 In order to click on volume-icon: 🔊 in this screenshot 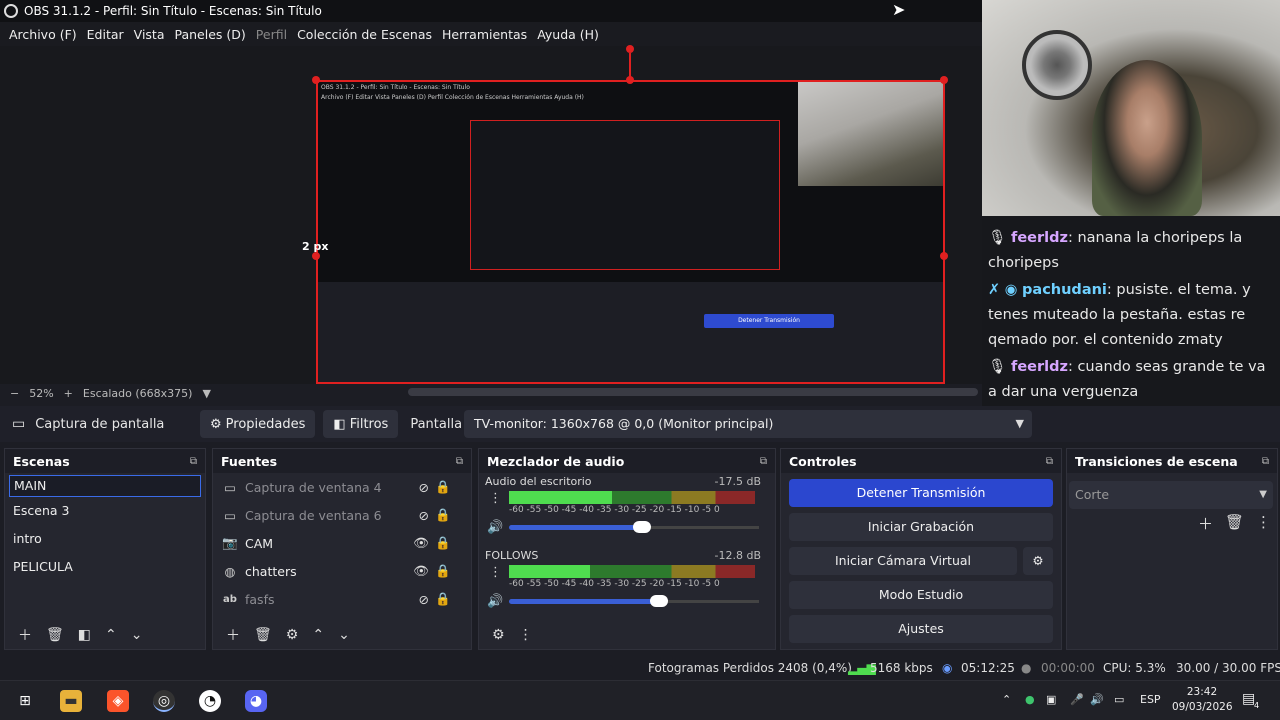, I will do `click(1097, 699)`.